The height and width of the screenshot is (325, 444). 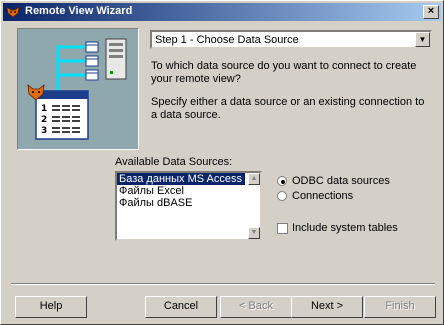 What do you see at coordinates (223, 284) in the screenshot?
I see `divider` at bounding box center [223, 284].